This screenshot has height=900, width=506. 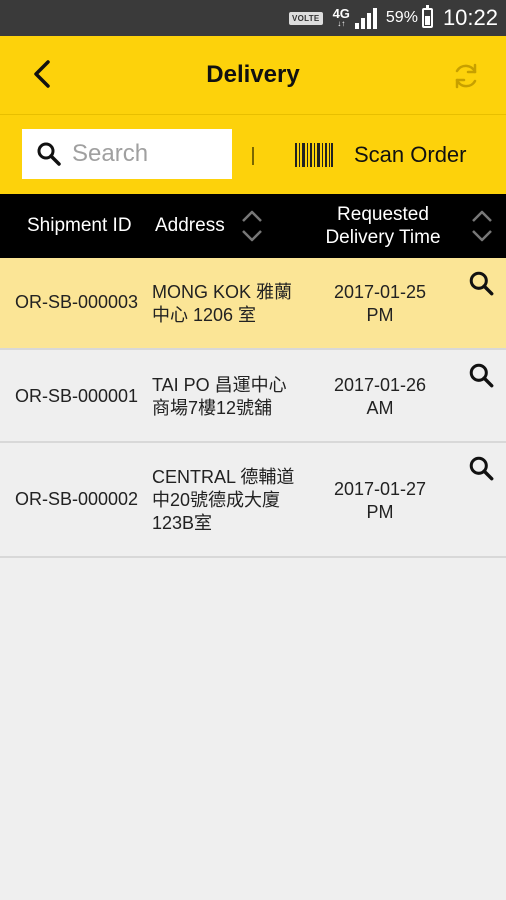 What do you see at coordinates (212, 408) in the screenshot?
I see `address-line: 商場7樓12號舖` at bounding box center [212, 408].